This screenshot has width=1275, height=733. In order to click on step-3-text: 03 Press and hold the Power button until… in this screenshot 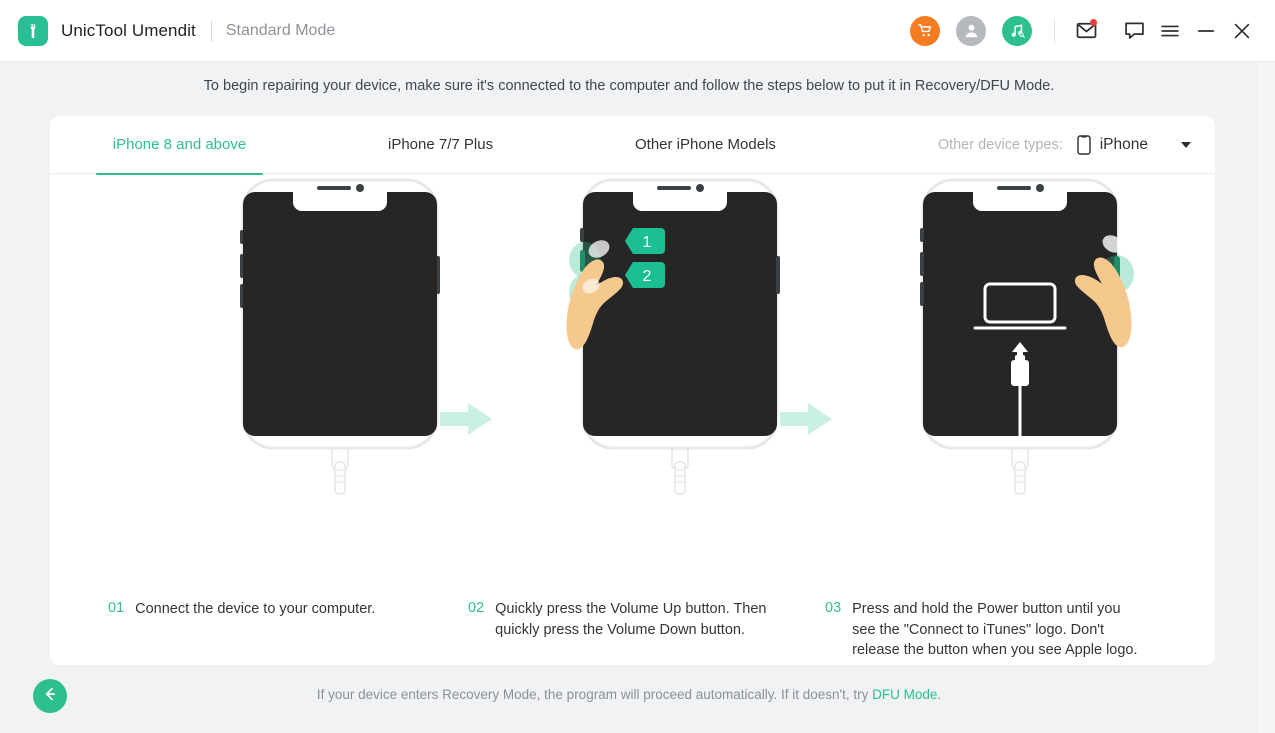, I will do `click(985, 630)`.